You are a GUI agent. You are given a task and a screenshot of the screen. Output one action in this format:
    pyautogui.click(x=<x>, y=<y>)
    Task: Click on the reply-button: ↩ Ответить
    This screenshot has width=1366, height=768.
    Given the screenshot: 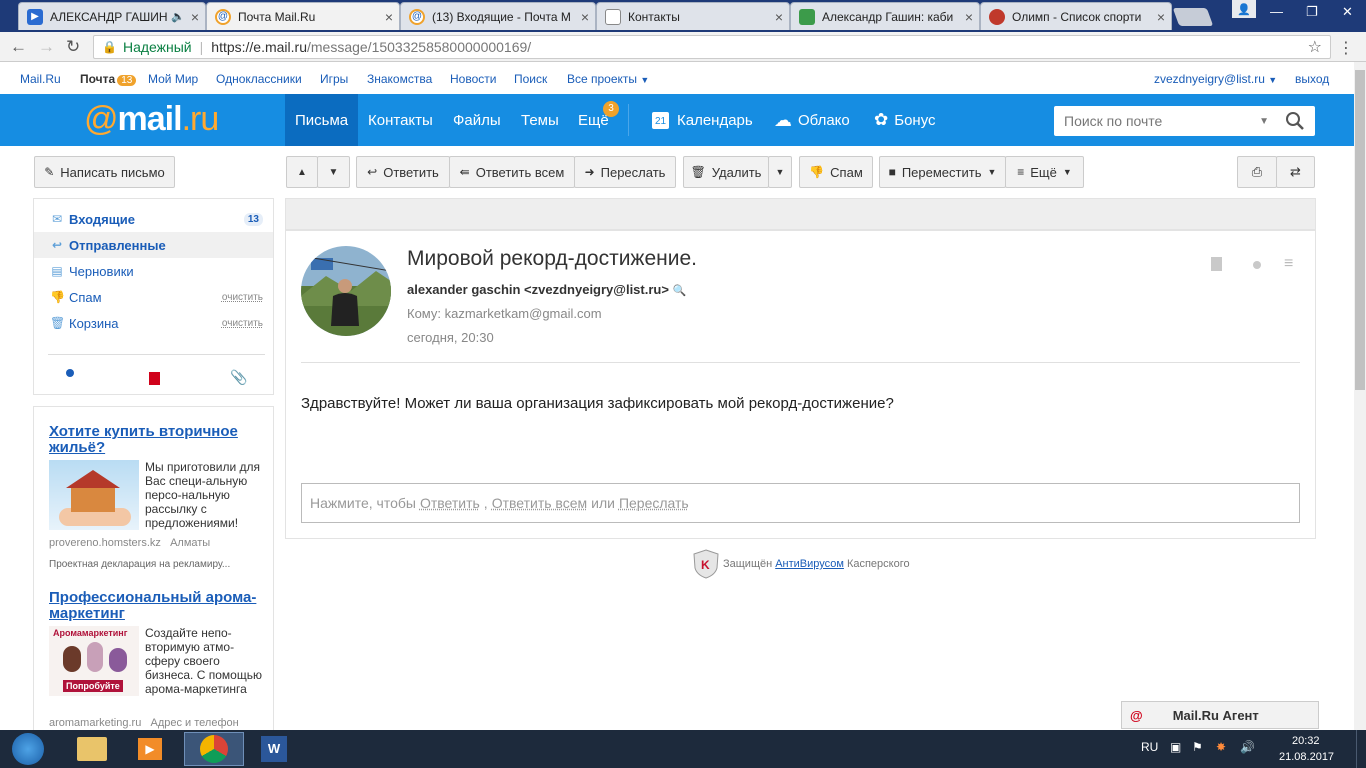 What is the action you would take?
    pyautogui.click(x=403, y=172)
    